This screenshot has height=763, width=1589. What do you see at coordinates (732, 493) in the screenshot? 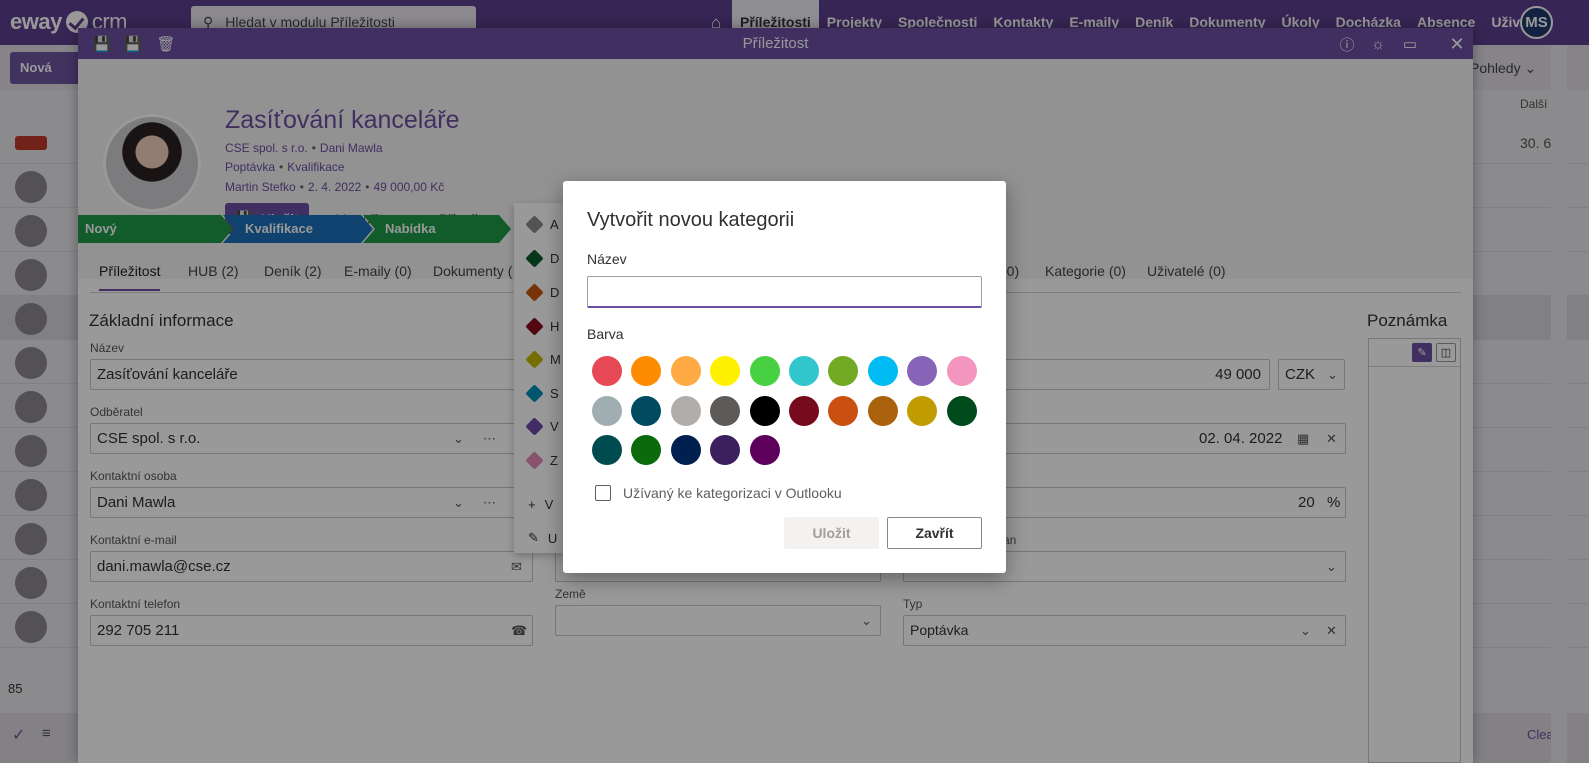
I see `outlook-label: Užívaný ke kategorizaci v Outlooku` at bounding box center [732, 493].